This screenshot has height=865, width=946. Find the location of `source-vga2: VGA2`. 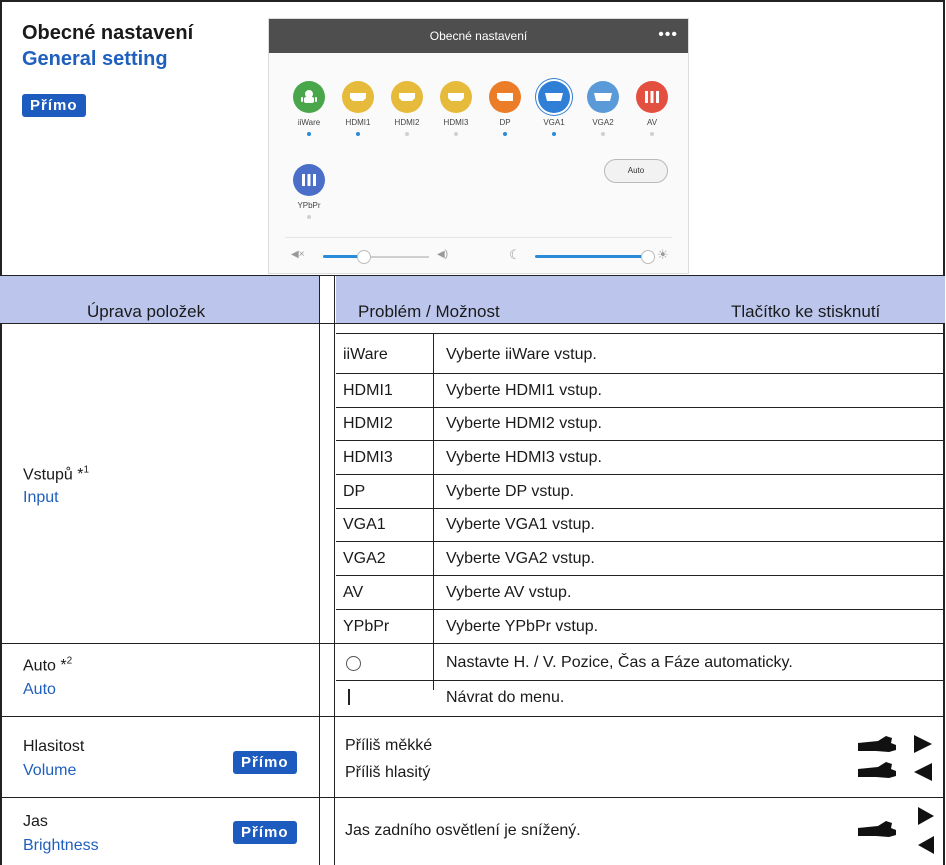

source-vga2: VGA2 is located at coordinates (603, 108).